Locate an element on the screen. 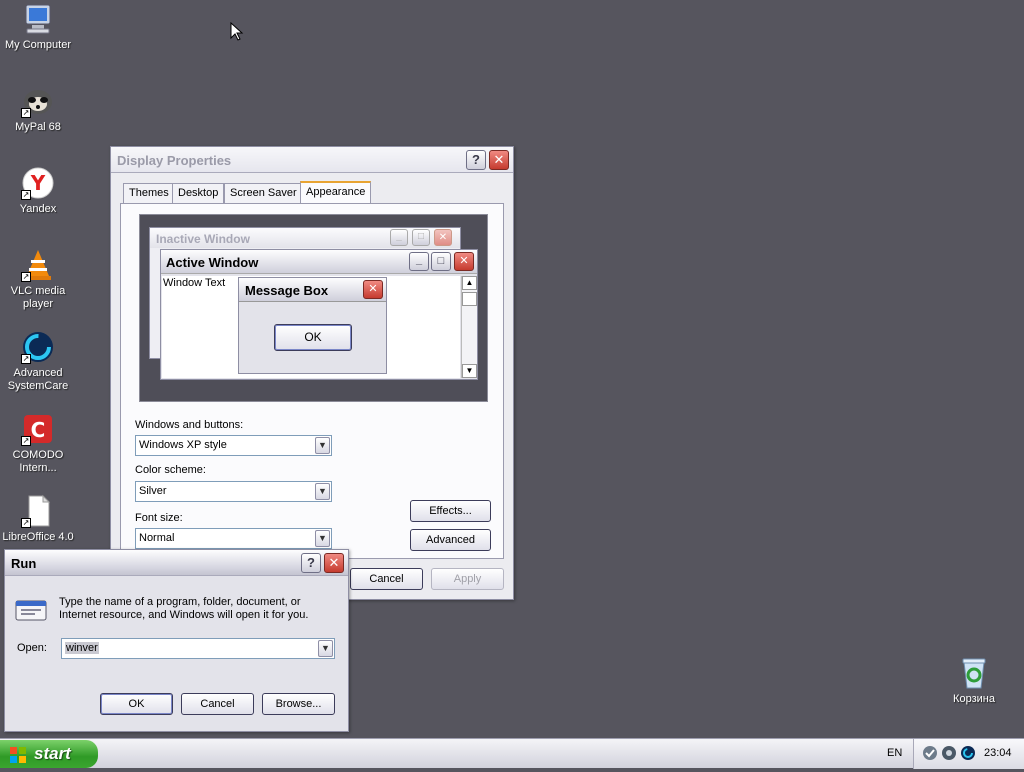  tab-themes: Themes is located at coordinates (149, 193).